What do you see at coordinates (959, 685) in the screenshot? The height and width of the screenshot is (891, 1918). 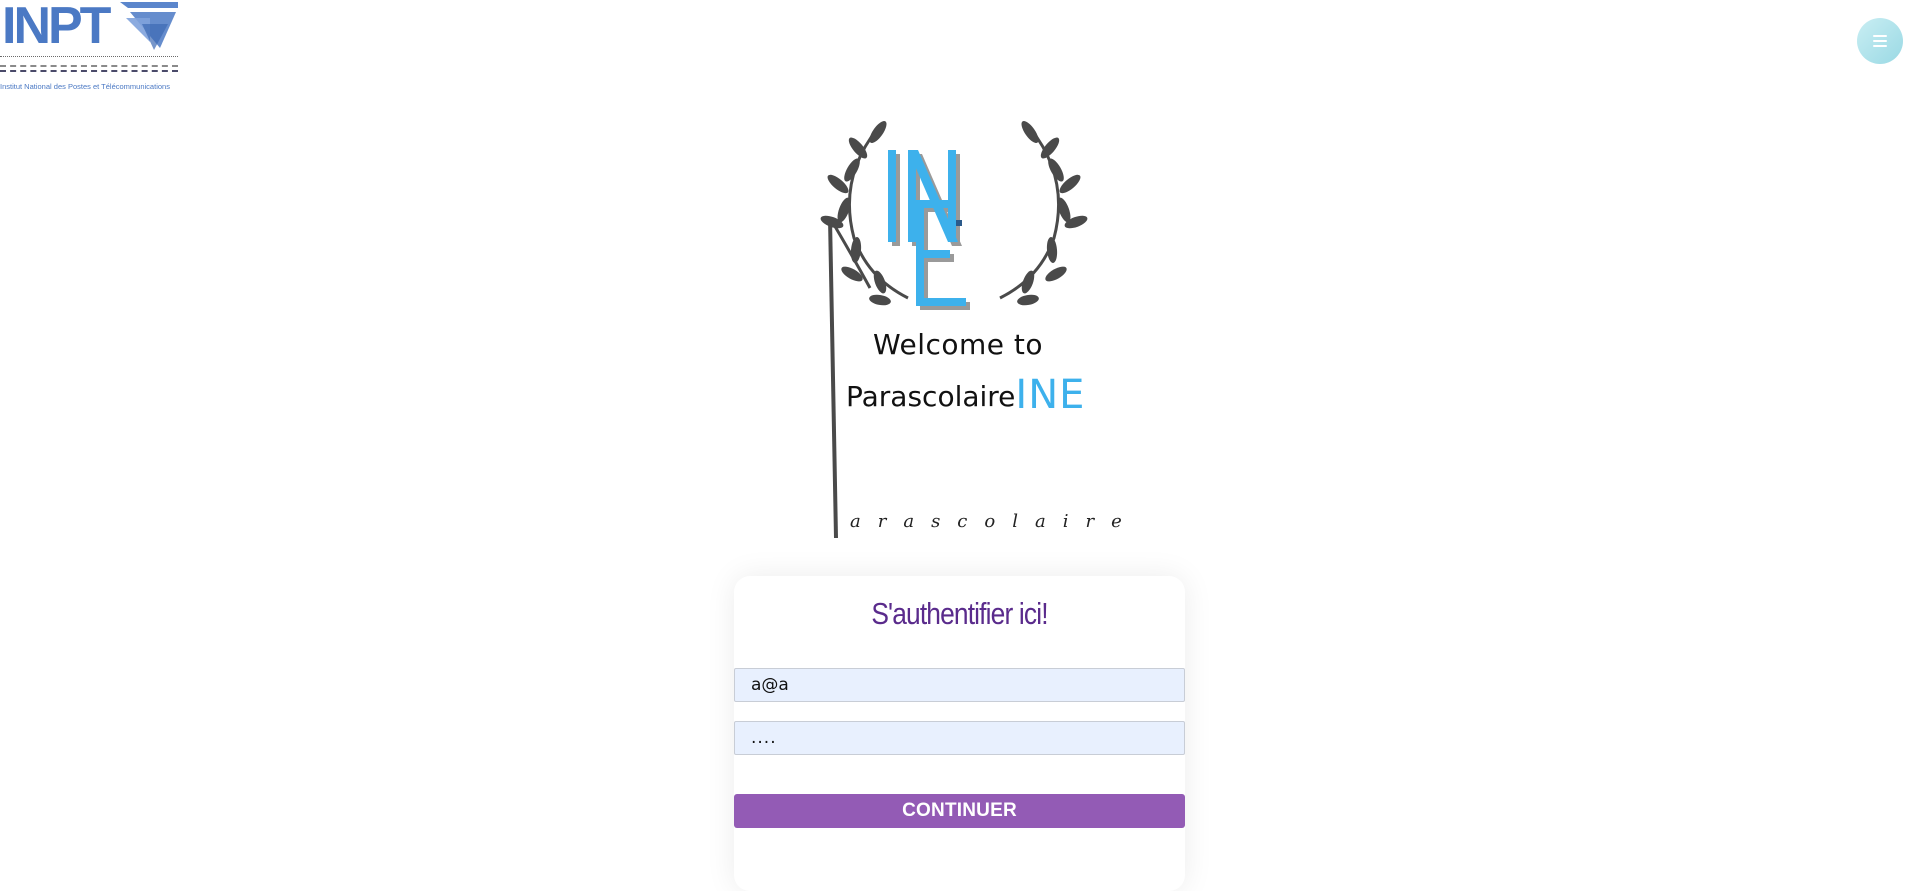 I see `email-field` at bounding box center [959, 685].